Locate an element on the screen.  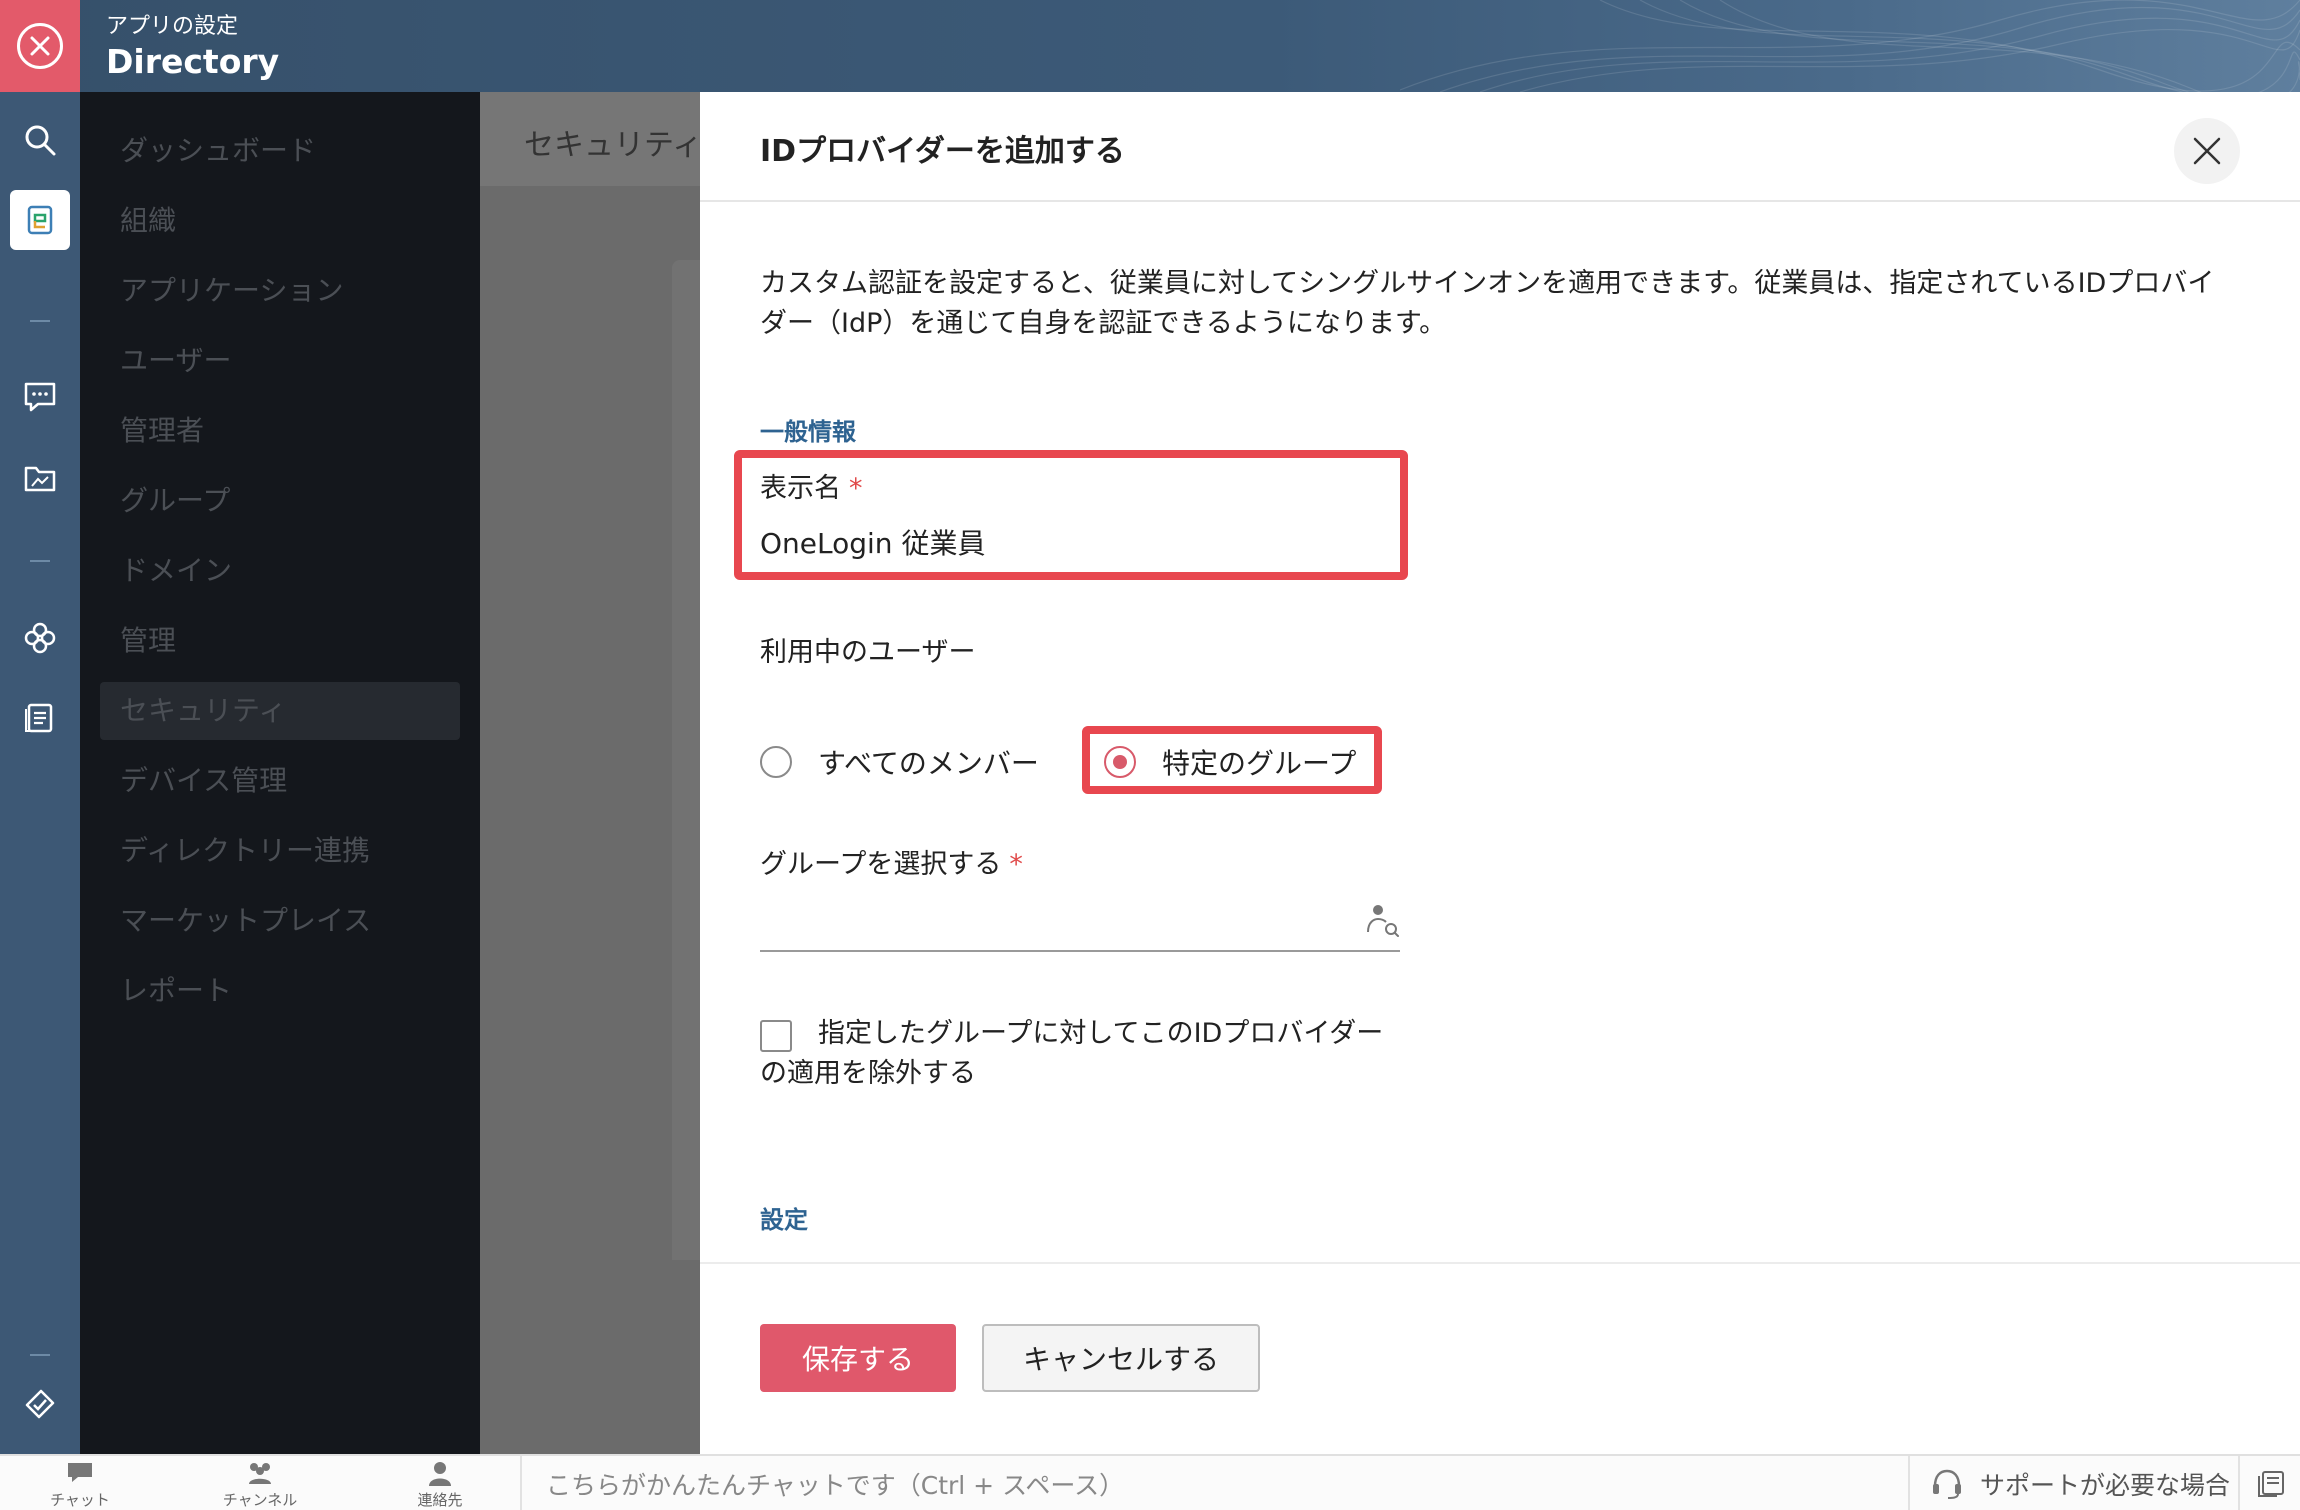
channels-icon is located at coordinates (260, 1473).